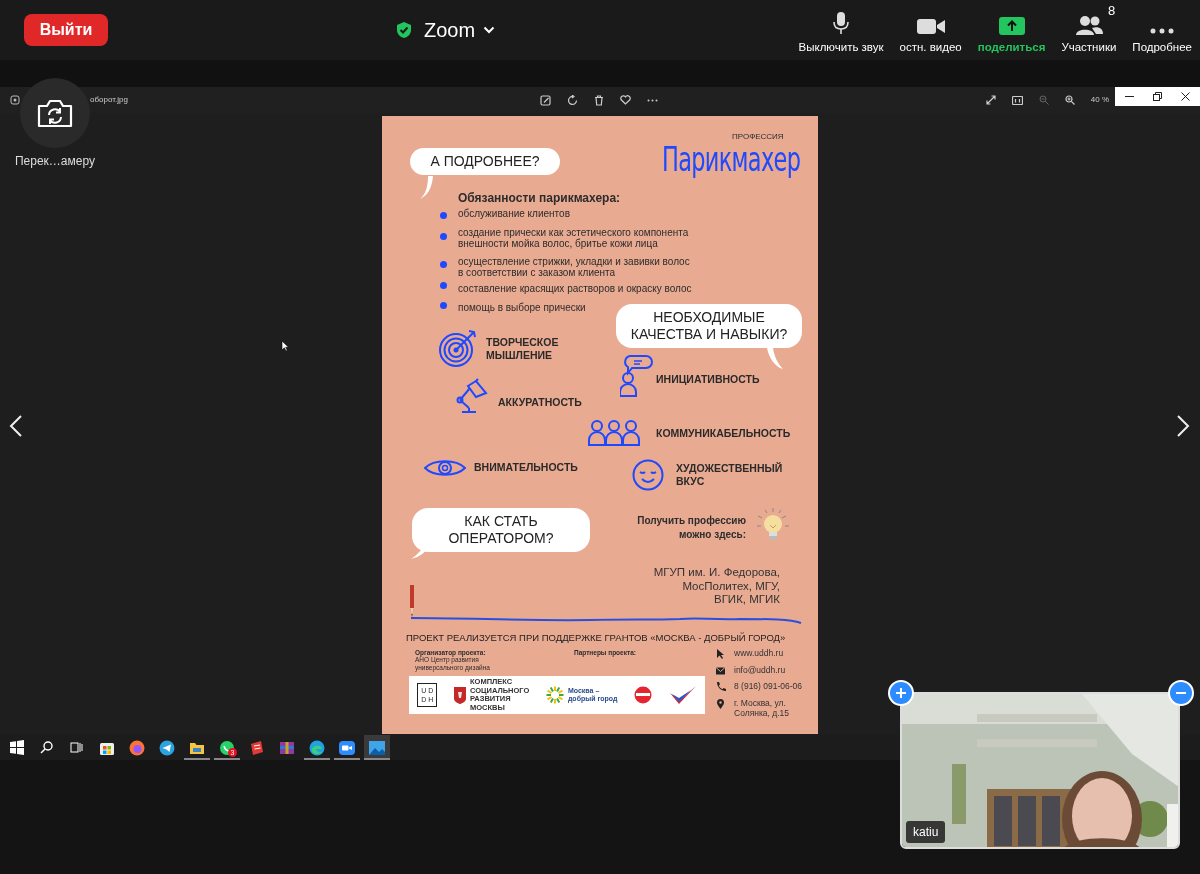 The width and height of the screenshot is (1200, 874). I want to click on duty-text: обслуживание клиентов, so click(514, 213).